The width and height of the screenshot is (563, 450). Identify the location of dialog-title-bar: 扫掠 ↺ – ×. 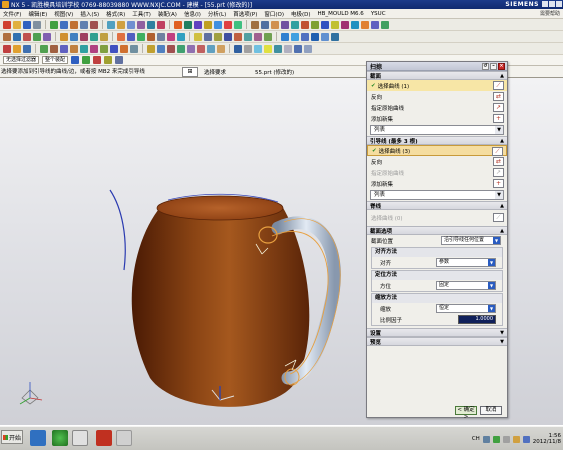
(437, 66).